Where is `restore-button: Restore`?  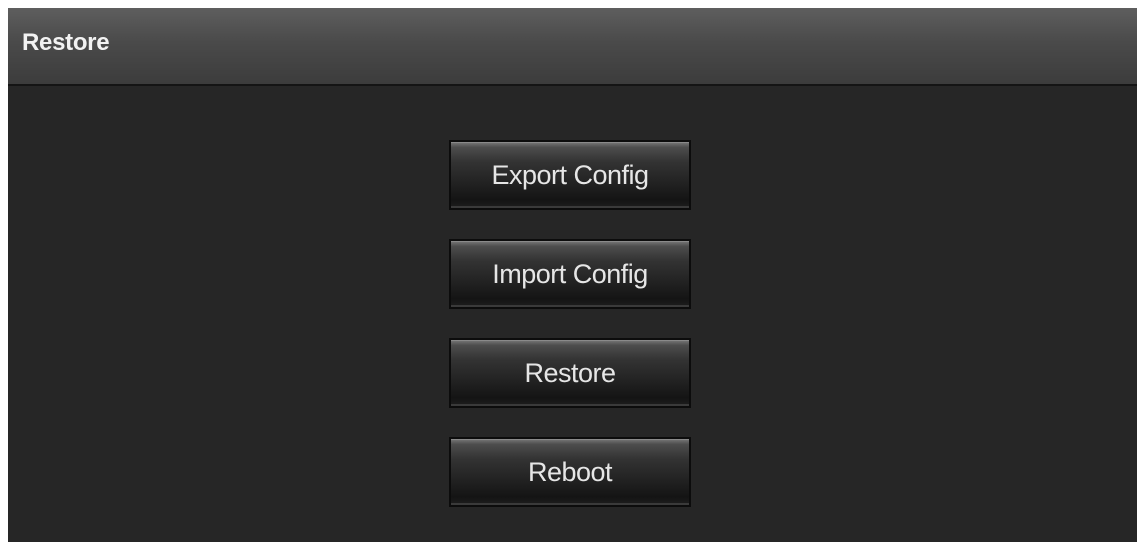 restore-button: Restore is located at coordinates (570, 373).